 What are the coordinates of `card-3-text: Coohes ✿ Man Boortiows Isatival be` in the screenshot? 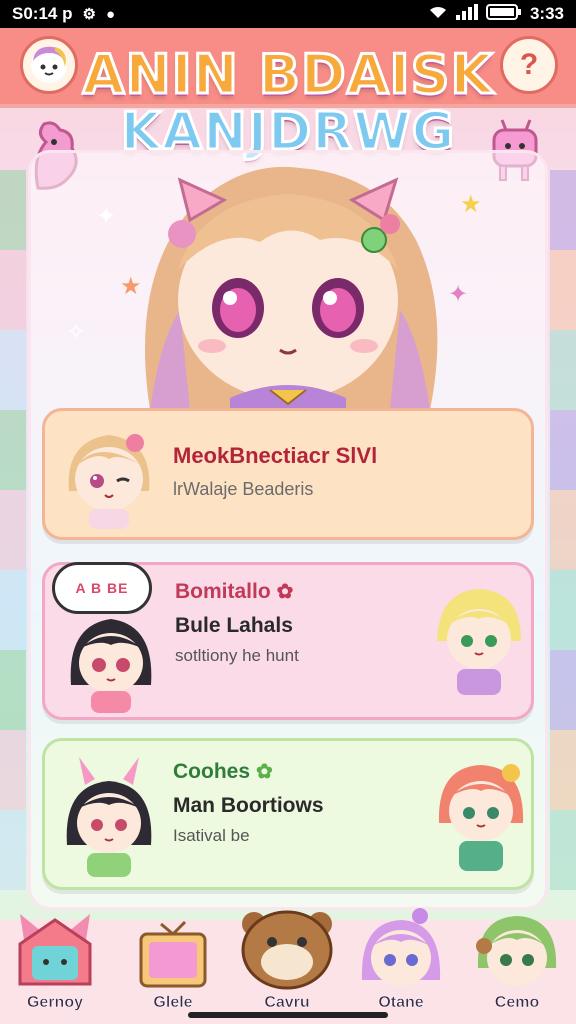 It's located at (248, 802).